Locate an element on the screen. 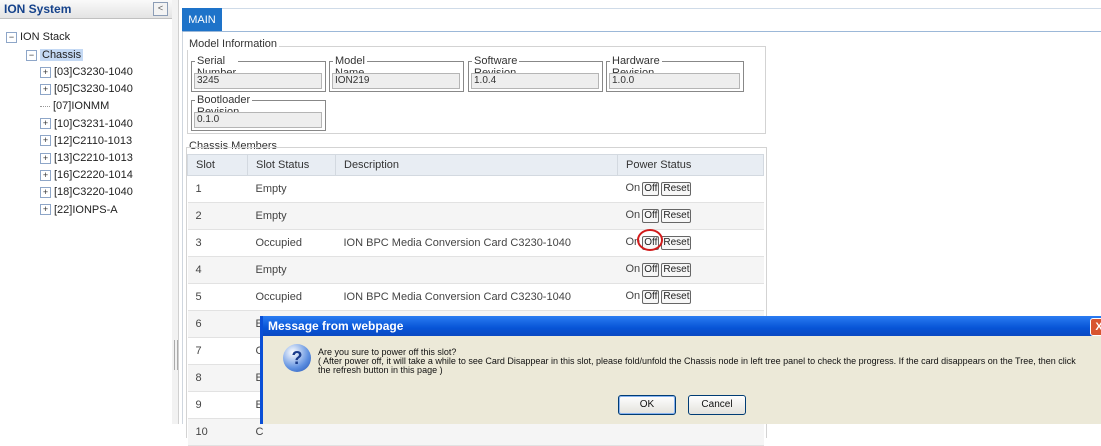 The height and width of the screenshot is (446, 1101). column-header-description: Description is located at coordinates (476, 165).